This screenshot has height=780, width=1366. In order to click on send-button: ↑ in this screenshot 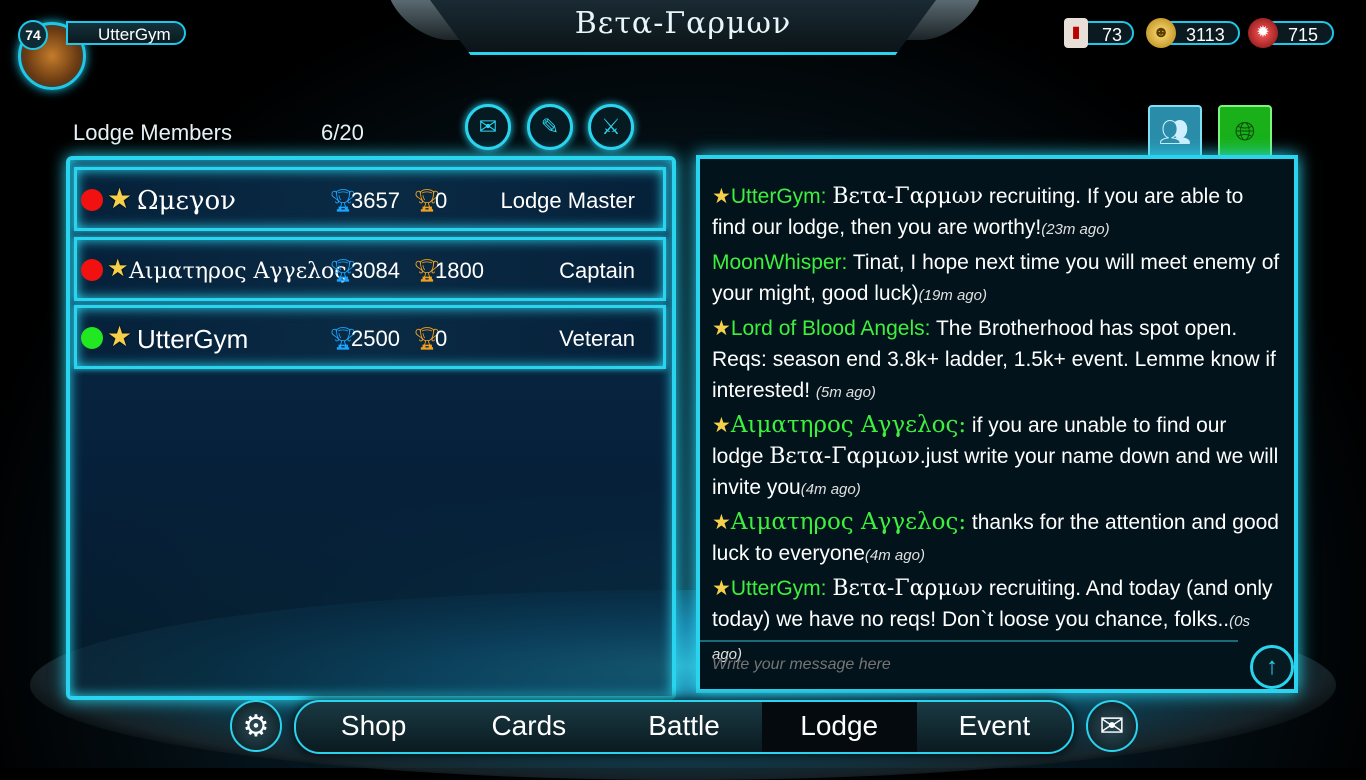, I will do `click(1272, 667)`.